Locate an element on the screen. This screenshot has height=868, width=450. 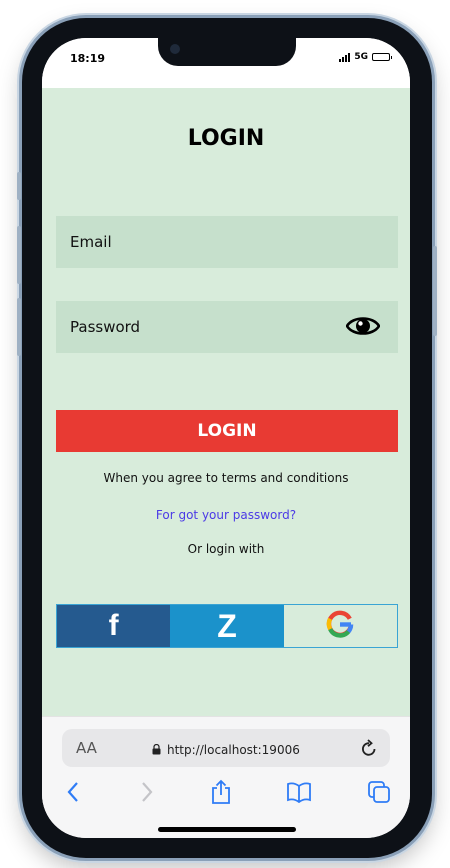
browser-toolbar is located at coordinates (226, 794).